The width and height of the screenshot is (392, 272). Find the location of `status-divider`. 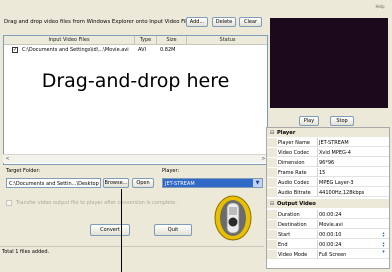

status-divider is located at coordinates (132, 246).